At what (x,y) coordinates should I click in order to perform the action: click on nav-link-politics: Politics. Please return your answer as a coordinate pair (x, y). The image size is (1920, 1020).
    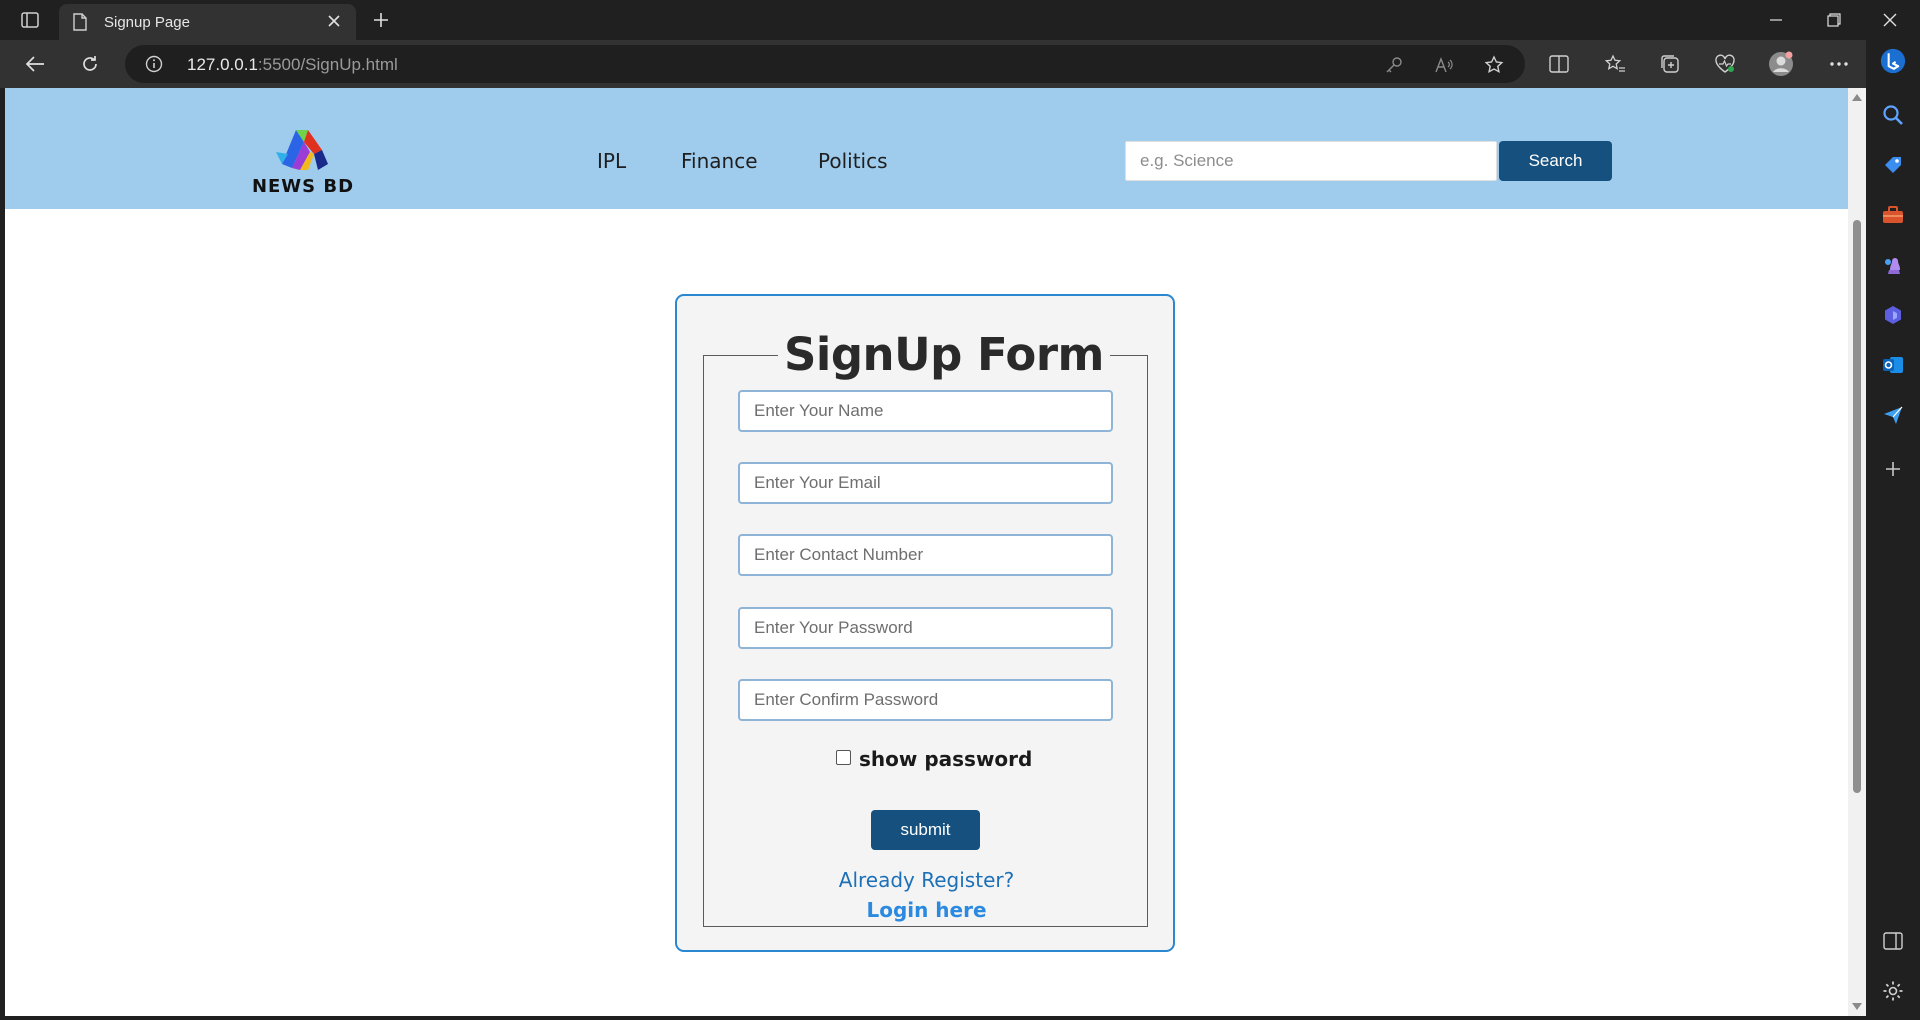
    Looking at the image, I should click on (853, 161).